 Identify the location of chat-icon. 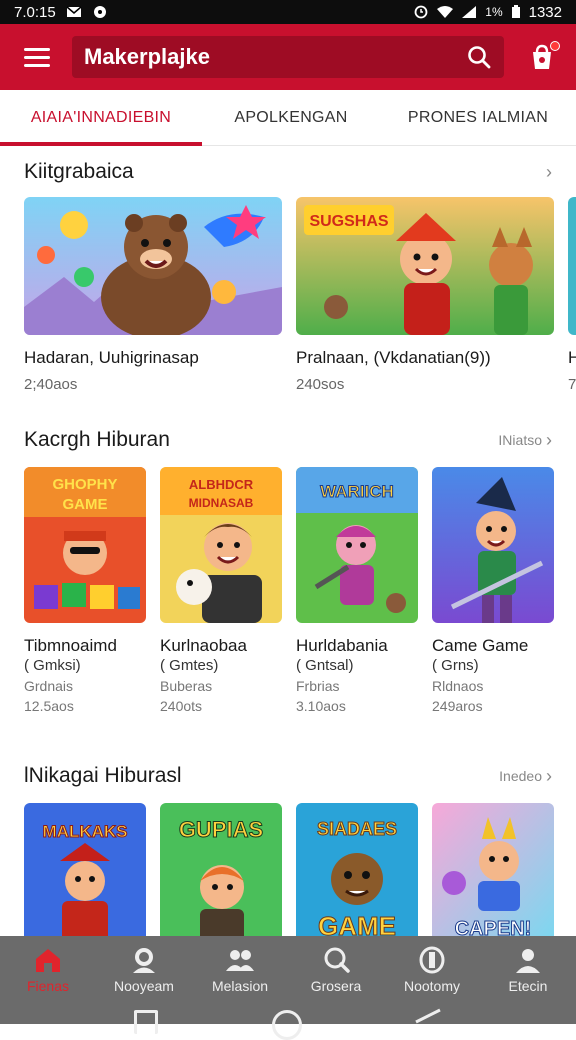
(99, 12).